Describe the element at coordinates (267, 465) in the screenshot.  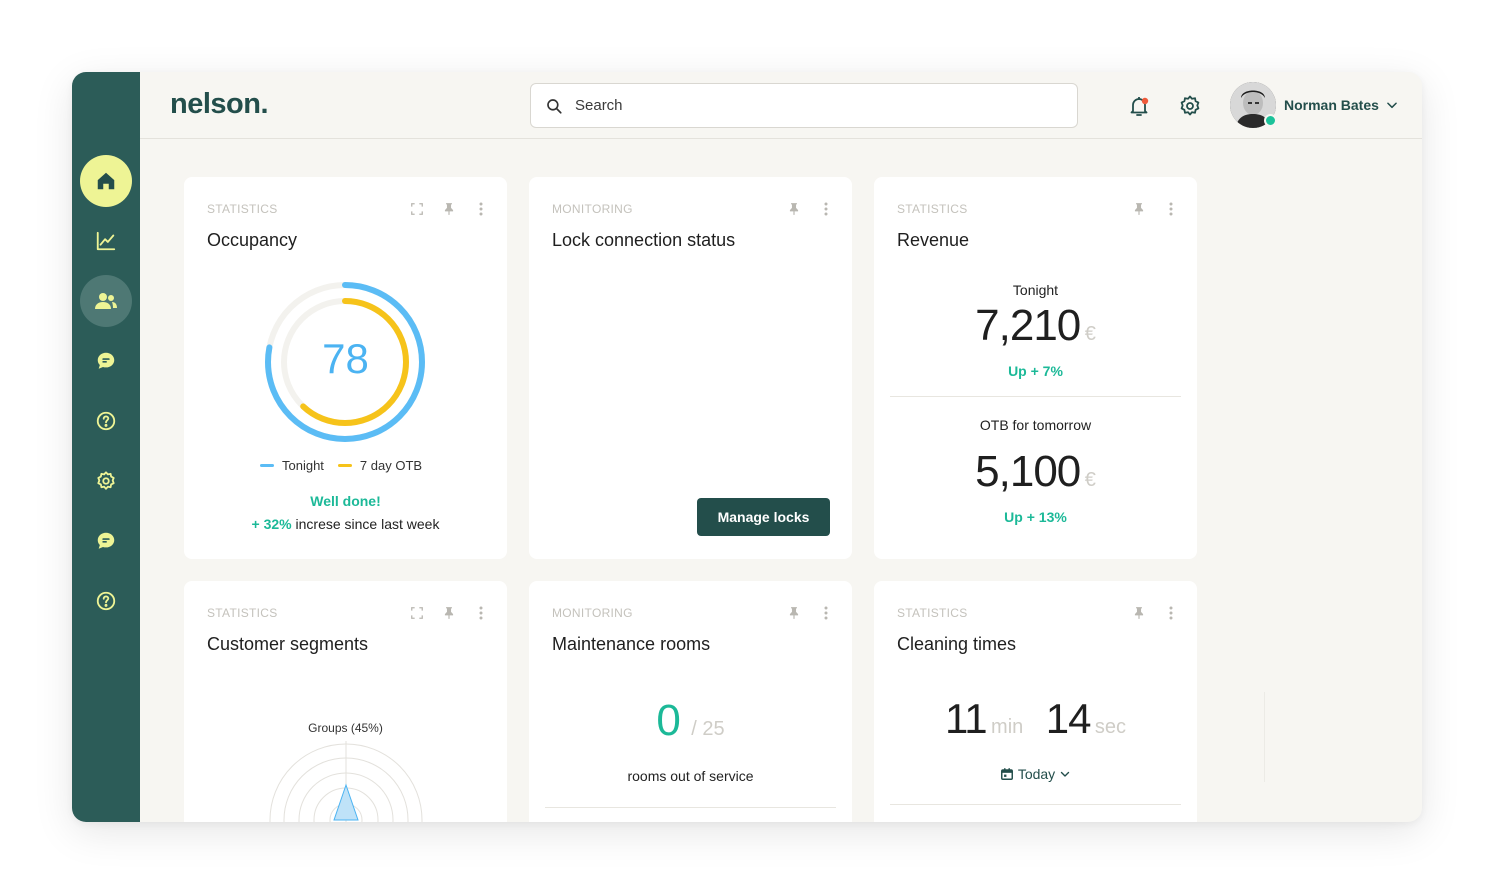
I see `legend-swatch-tonight` at that location.